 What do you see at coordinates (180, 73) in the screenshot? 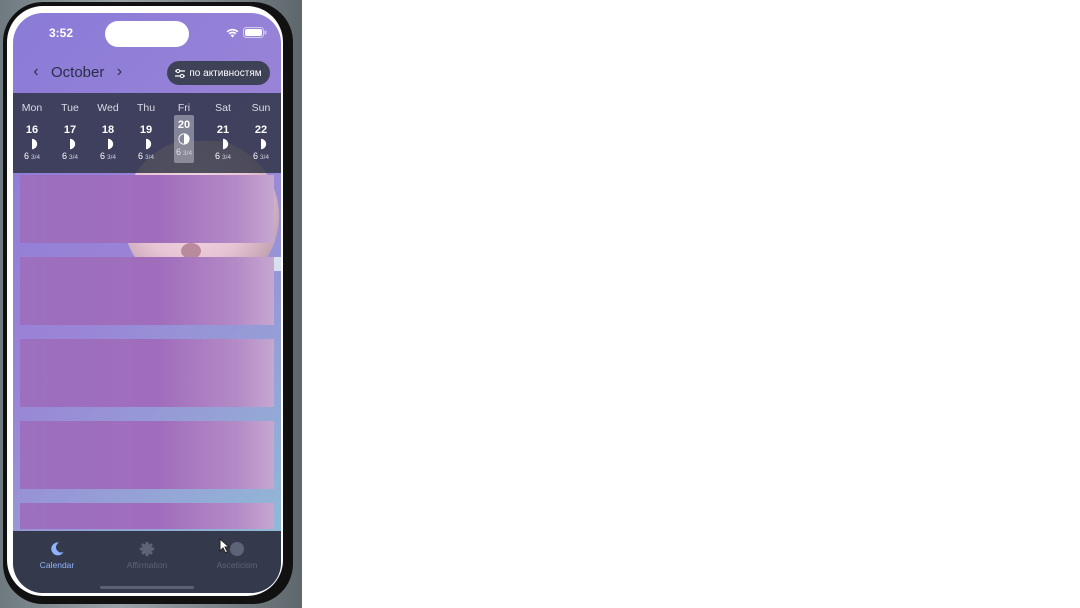
I see `sliders-icon` at bounding box center [180, 73].